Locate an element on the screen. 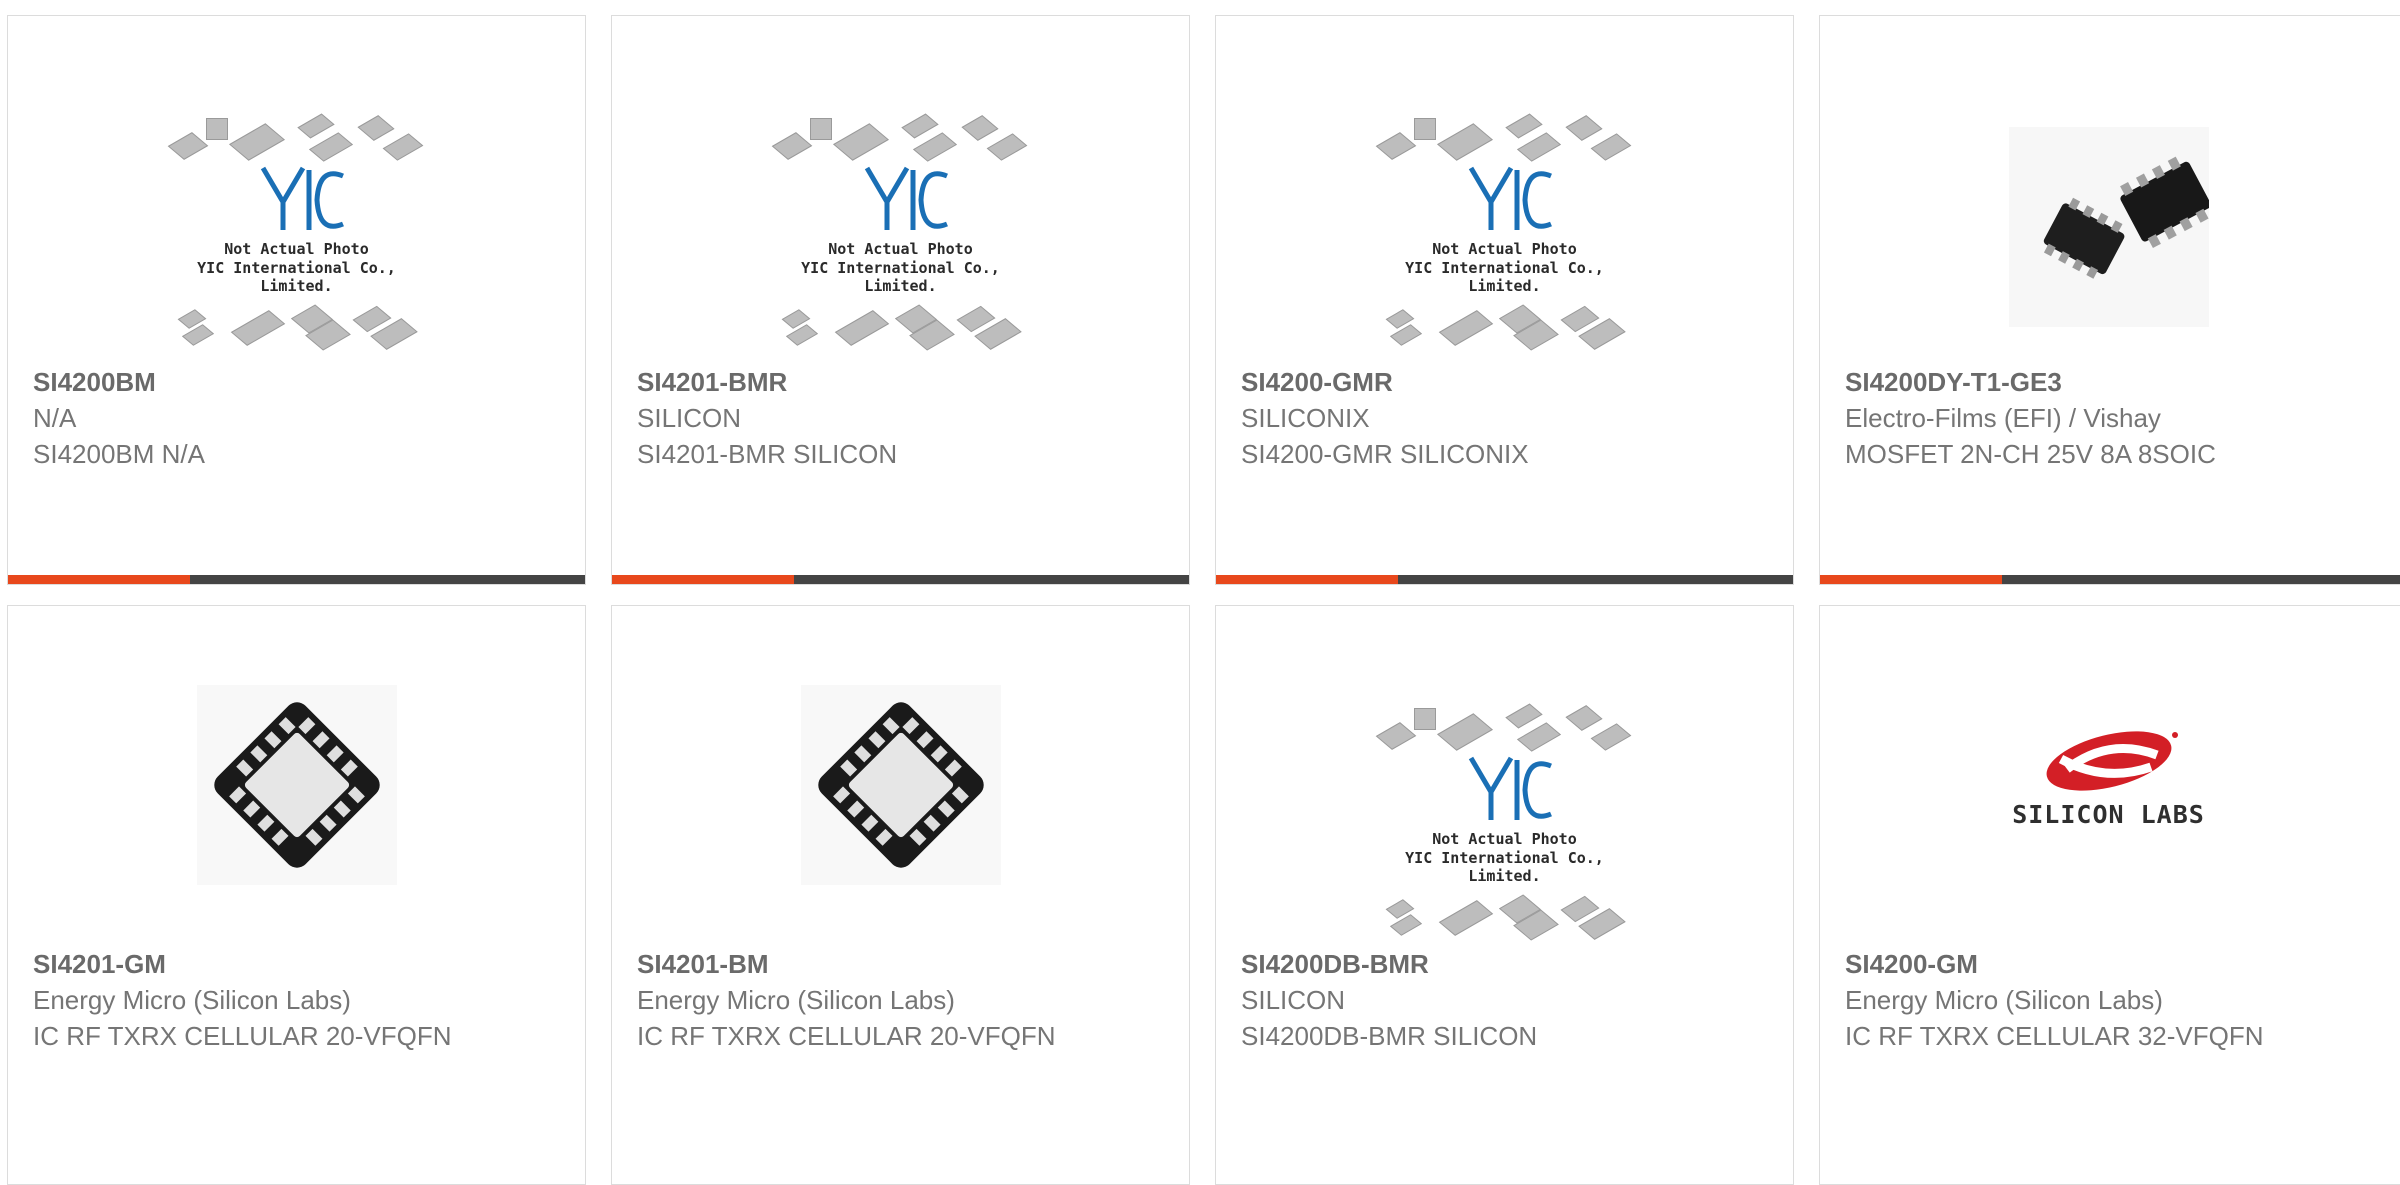  silicon-labs-logo-icon is located at coordinates (2108, 785).